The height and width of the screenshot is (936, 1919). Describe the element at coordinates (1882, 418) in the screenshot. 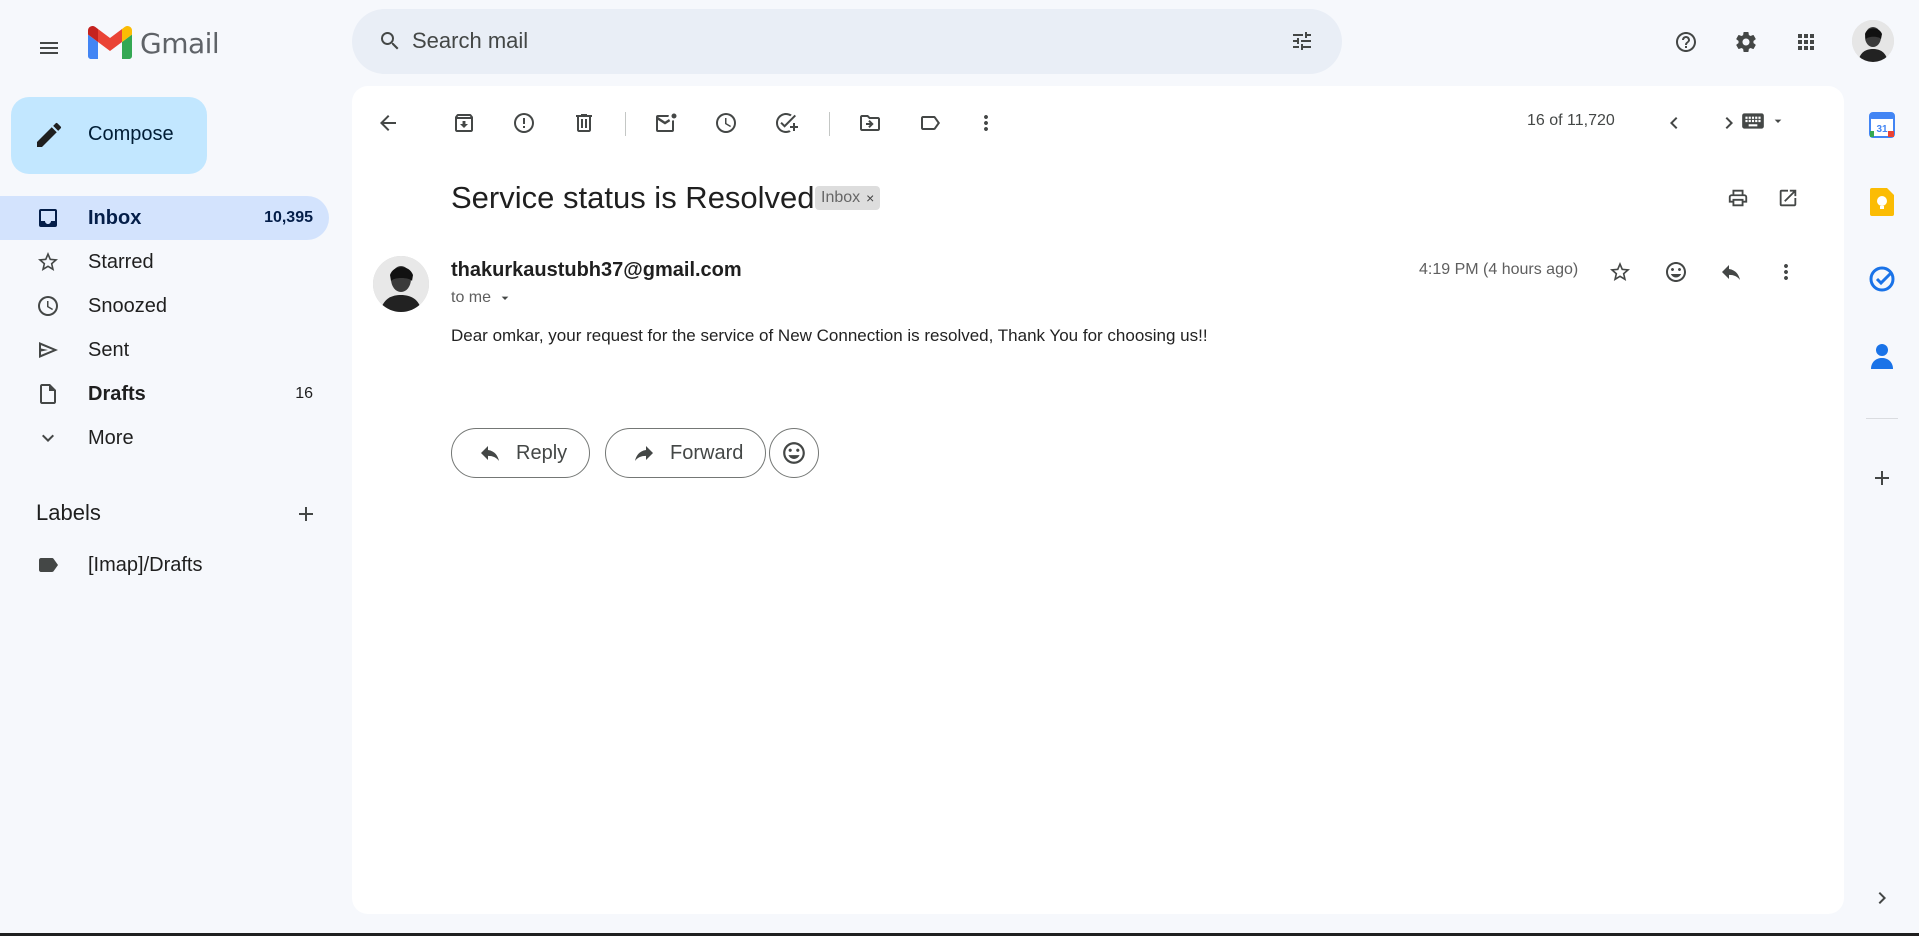

I see `side-panel-divider` at that location.